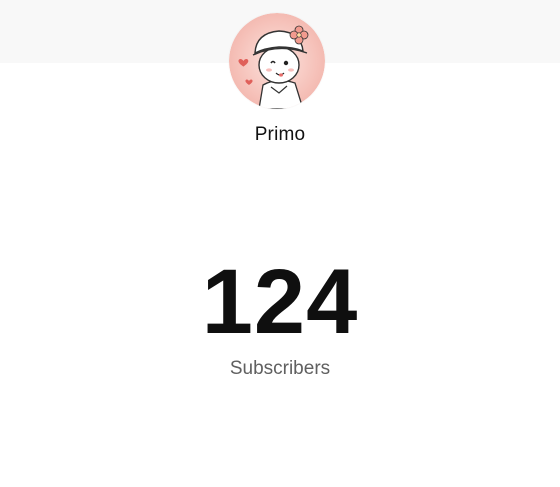 The width and height of the screenshot is (560, 487). Describe the element at coordinates (280, 134) in the screenshot. I see `channel-name: Primo` at that location.